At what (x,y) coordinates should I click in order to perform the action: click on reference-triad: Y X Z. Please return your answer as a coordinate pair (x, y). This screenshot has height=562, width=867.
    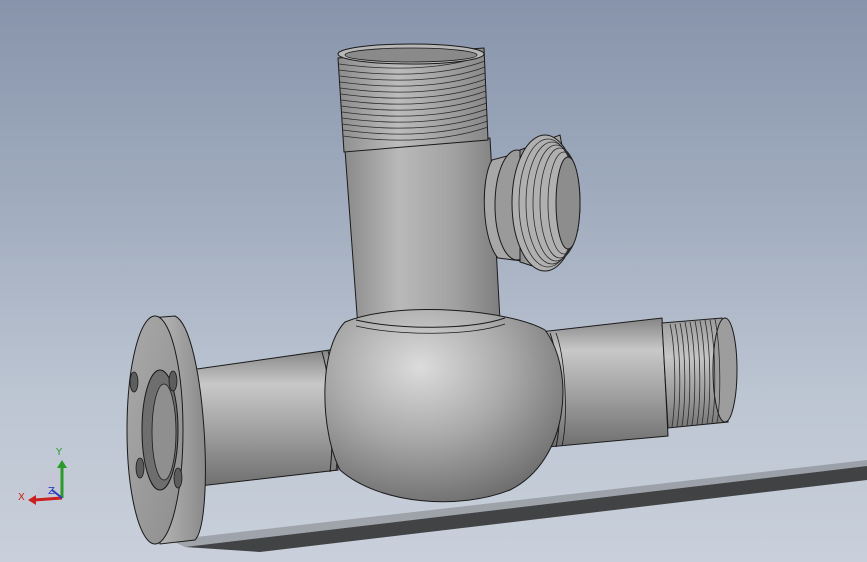
    Looking at the image, I should click on (42, 476).